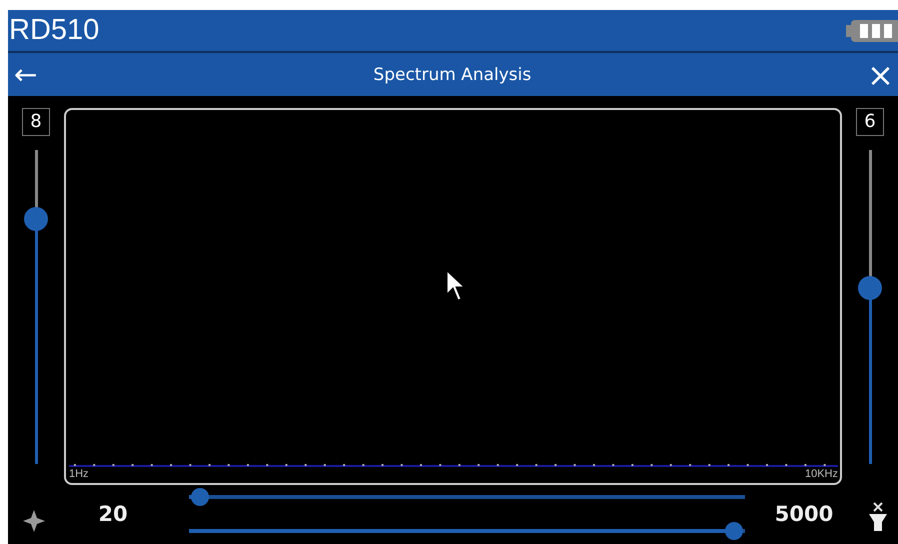 The height and width of the screenshot is (544, 898). What do you see at coordinates (26, 74) in the screenshot?
I see `back-button: ←` at bounding box center [26, 74].